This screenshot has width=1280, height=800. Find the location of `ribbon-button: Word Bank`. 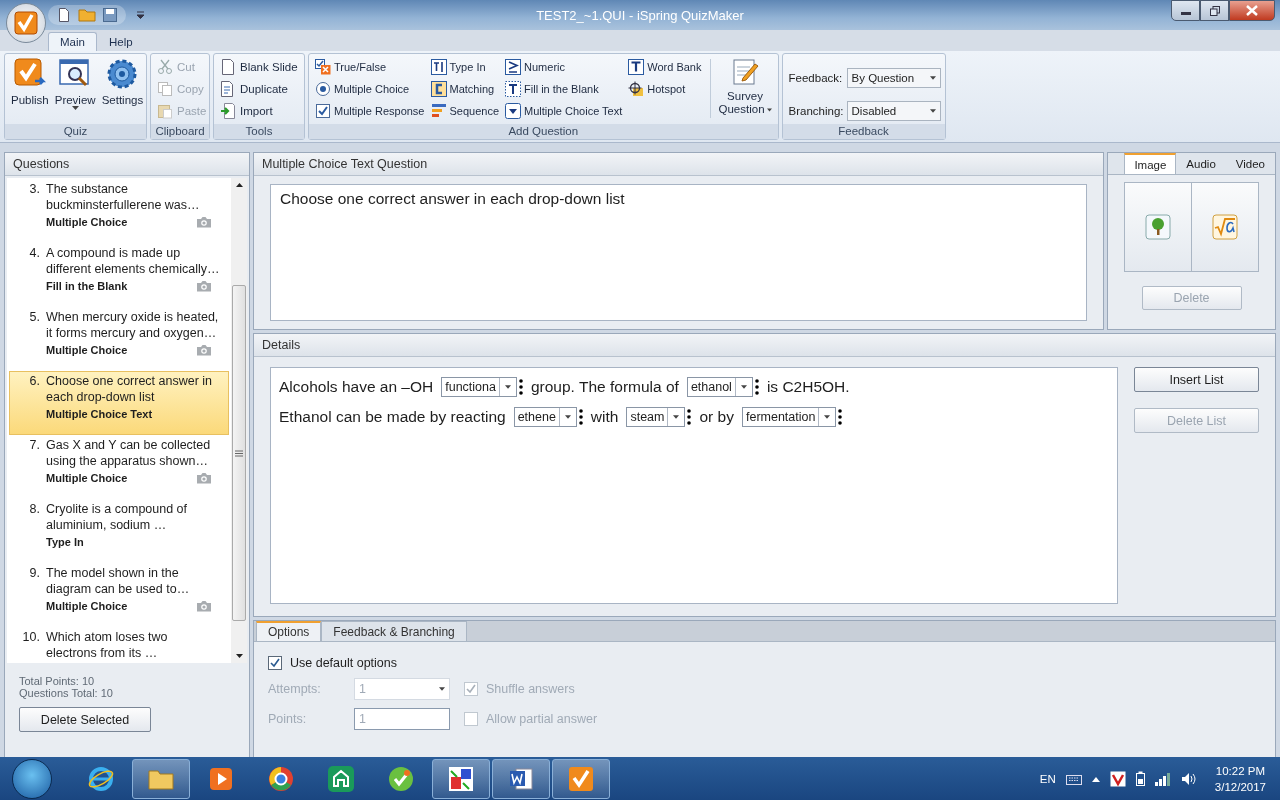

ribbon-button: Word Bank is located at coordinates (665, 66).